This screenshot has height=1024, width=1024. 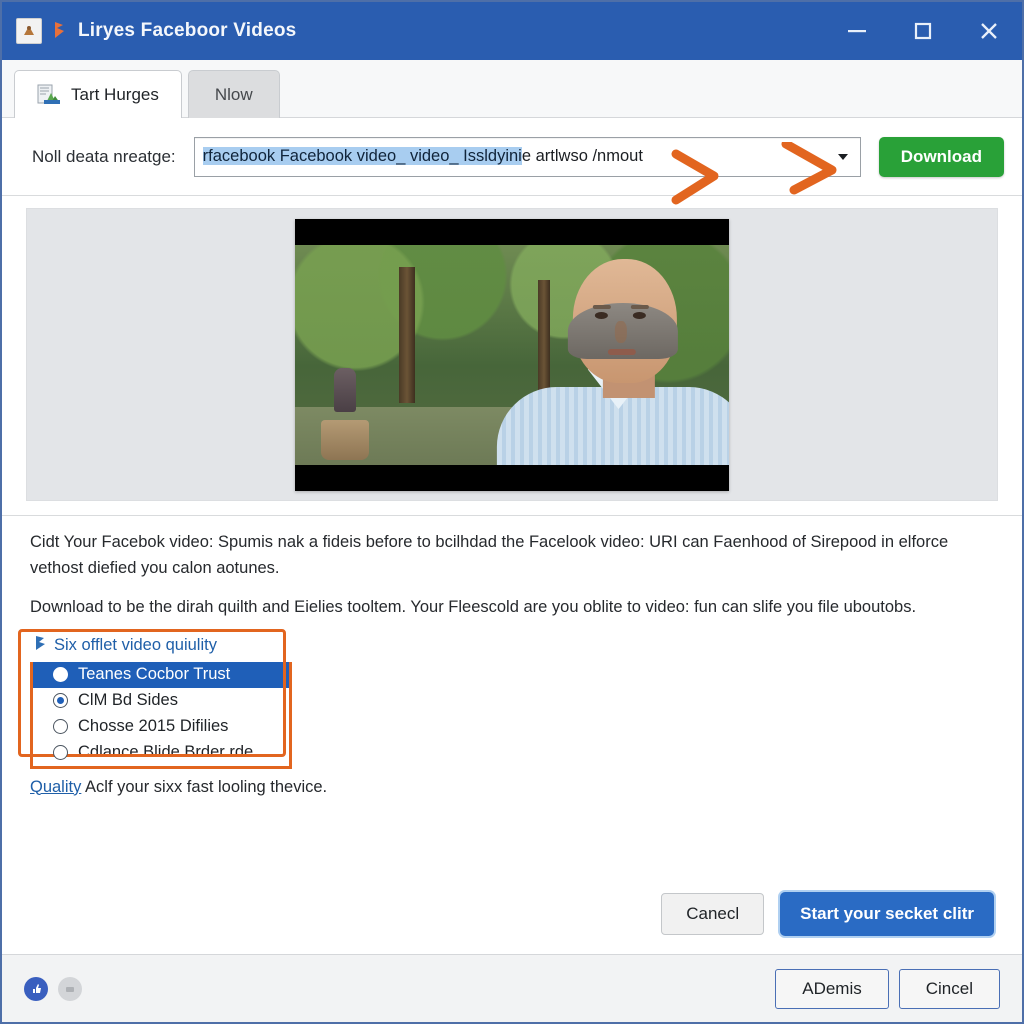 I want to click on tab-tart-hurges: Tart Hurges, so click(x=98, y=94).